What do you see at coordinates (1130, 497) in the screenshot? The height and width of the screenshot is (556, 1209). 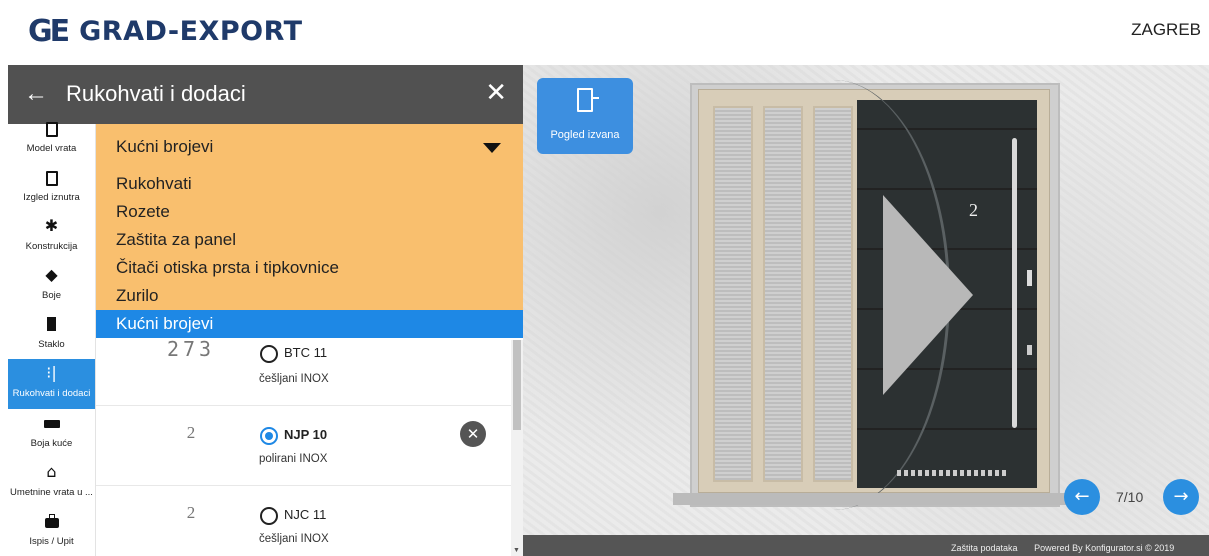 I see `step-counter: 7/10` at bounding box center [1130, 497].